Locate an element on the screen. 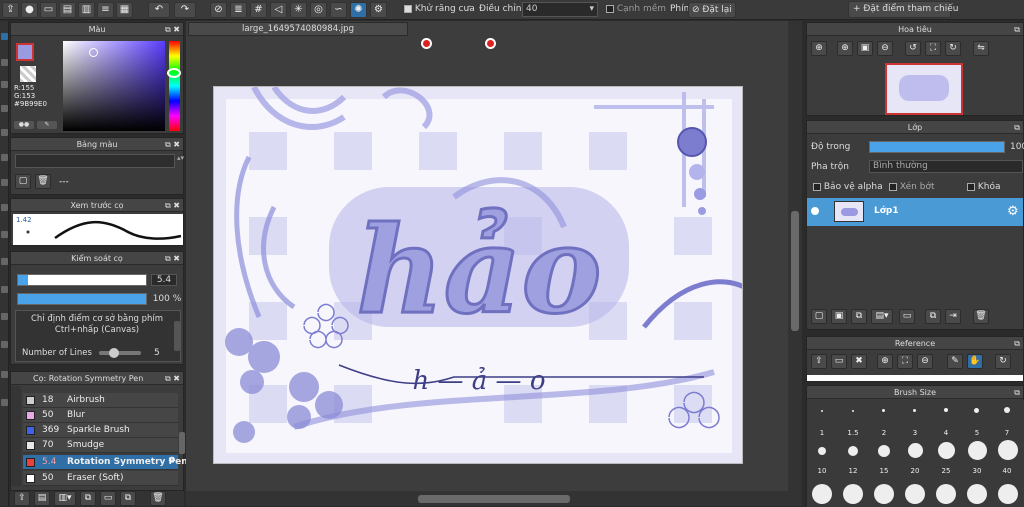 The image size is (1024, 507). adjust-select: 40 ▾ is located at coordinates (560, 9).